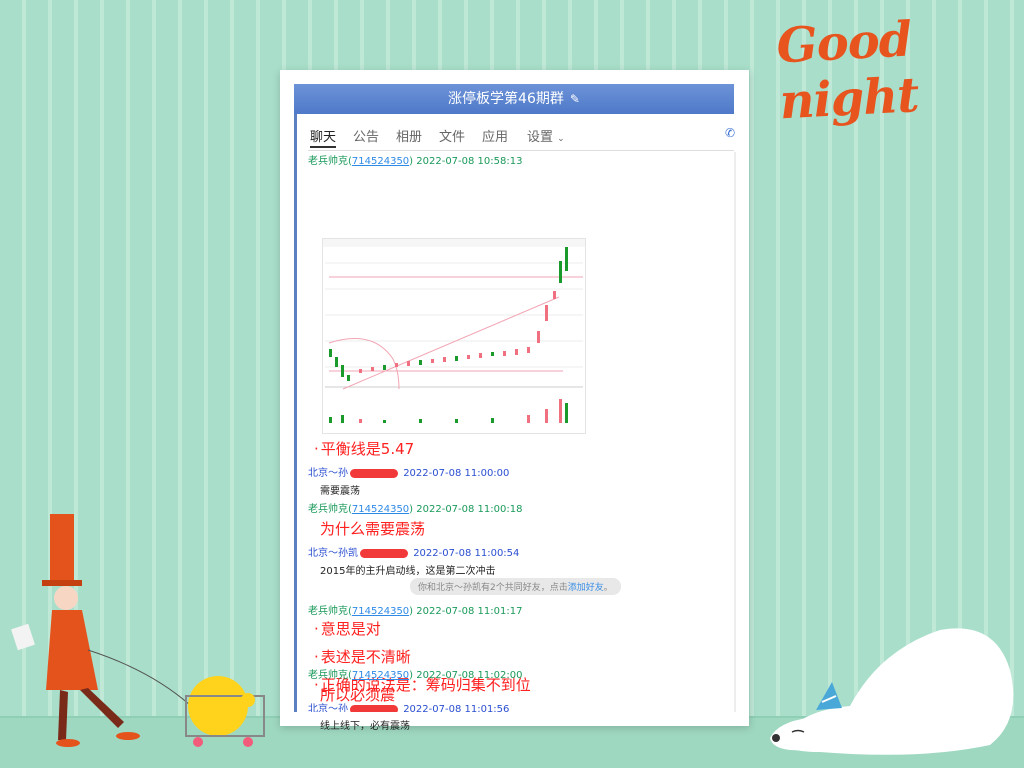 Image resolution: width=1024 pixels, height=768 pixels. Describe the element at coordinates (456, 708) in the screenshot. I see `message-time: 2022-07-08 11:01:56` at that location.